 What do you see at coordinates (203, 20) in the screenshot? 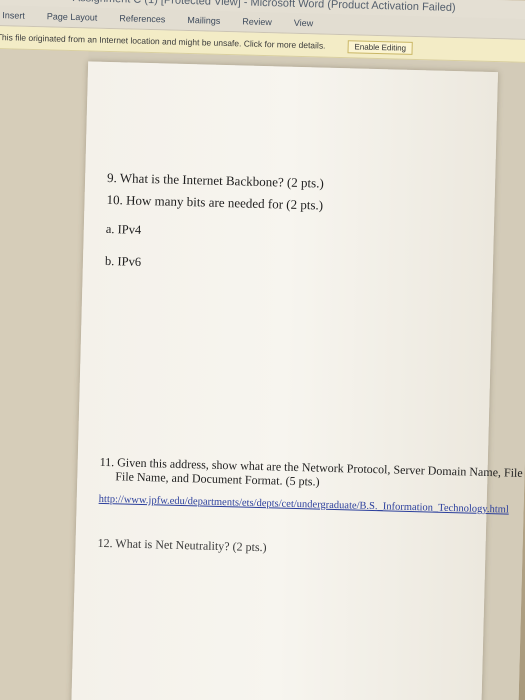
I see `tab-mailings: Mailings` at bounding box center [203, 20].